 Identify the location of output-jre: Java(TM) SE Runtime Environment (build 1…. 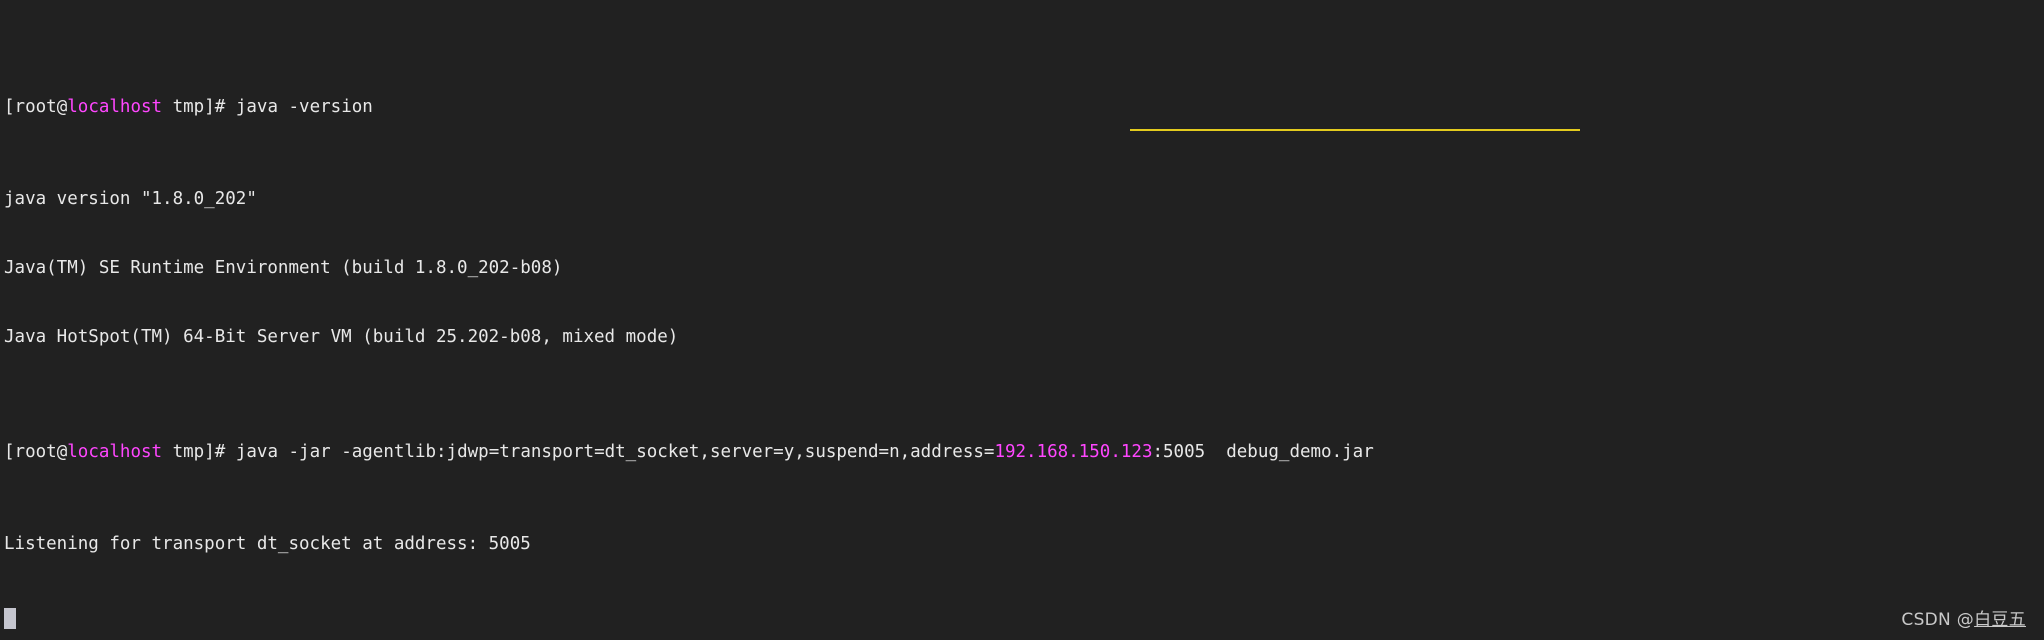
(283, 268).